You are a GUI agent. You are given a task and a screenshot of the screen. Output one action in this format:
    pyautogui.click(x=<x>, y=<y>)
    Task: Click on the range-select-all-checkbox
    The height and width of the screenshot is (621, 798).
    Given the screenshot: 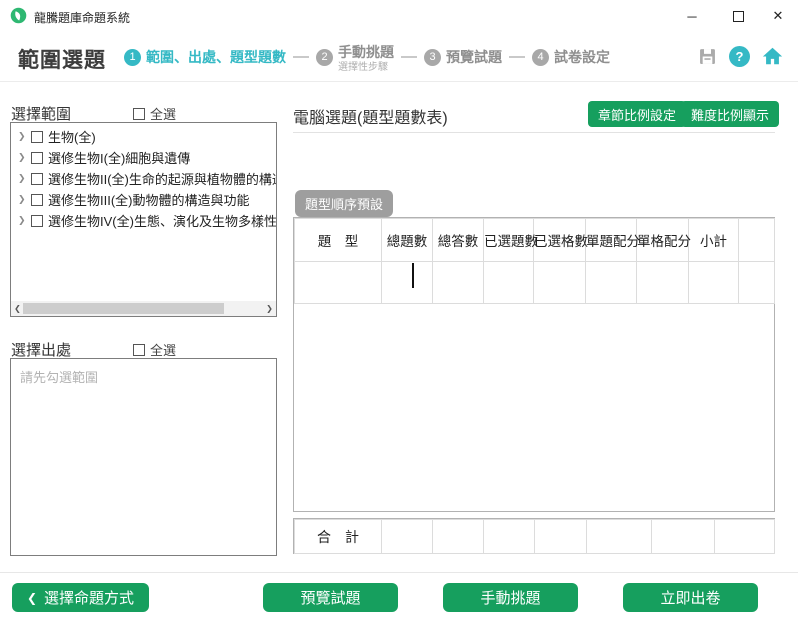 What is the action you would take?
    pyautogui.click(x=139, y=113)
    